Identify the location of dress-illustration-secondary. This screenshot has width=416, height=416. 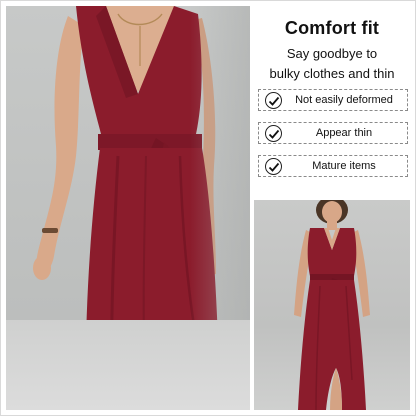
(332, 305).